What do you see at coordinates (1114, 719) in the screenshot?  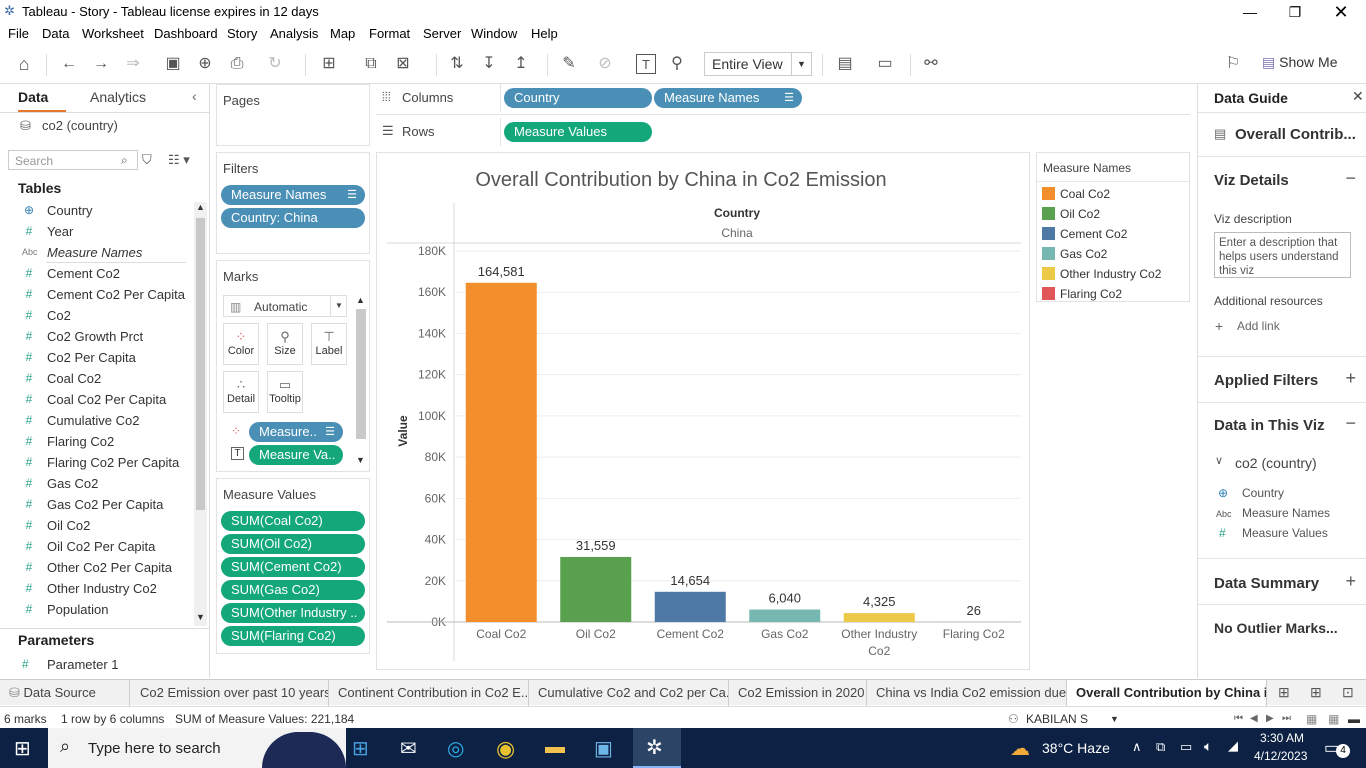 I see `chevron-down-icon: ▼` at bounding box center [1114, 719].